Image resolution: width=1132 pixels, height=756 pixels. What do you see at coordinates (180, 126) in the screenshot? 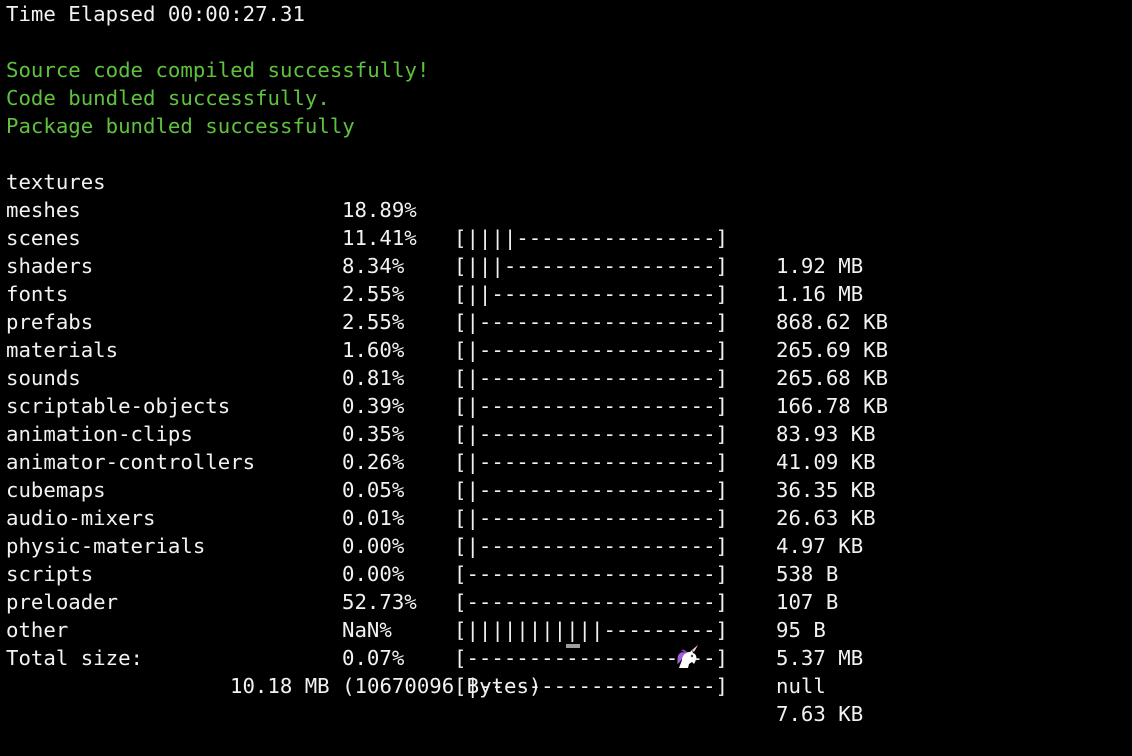
I see `status-package-bundled: Package bundled successfully` at bounding box center [180, 126].